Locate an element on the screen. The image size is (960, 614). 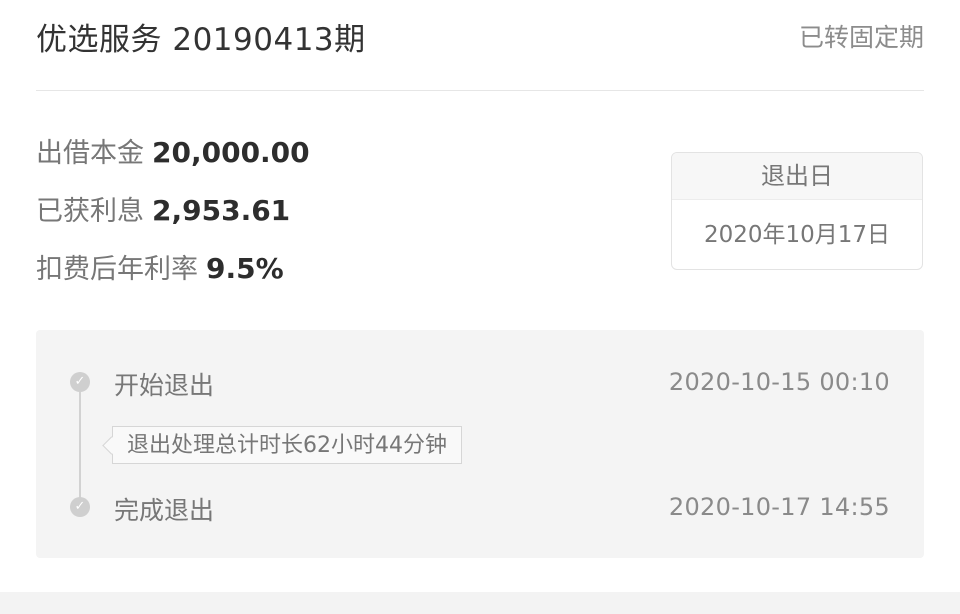
page-title: 优选服务 20190413期 is located at coordinates (201, 40).